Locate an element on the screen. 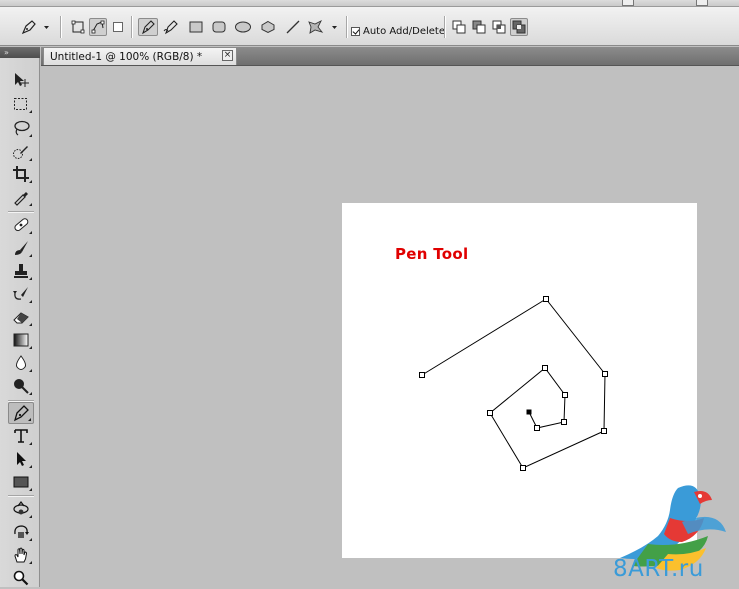  marquee-tool is located at coordinates (21, 104).